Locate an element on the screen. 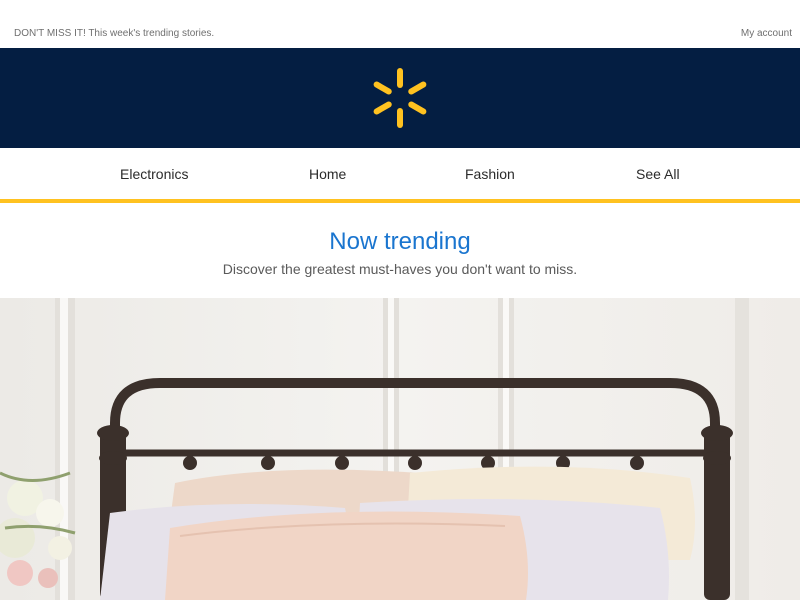 Image resolution: width=800 pixels, height=600 pixels. nav-fashion: Fashion is located at coordinates (490, 174).